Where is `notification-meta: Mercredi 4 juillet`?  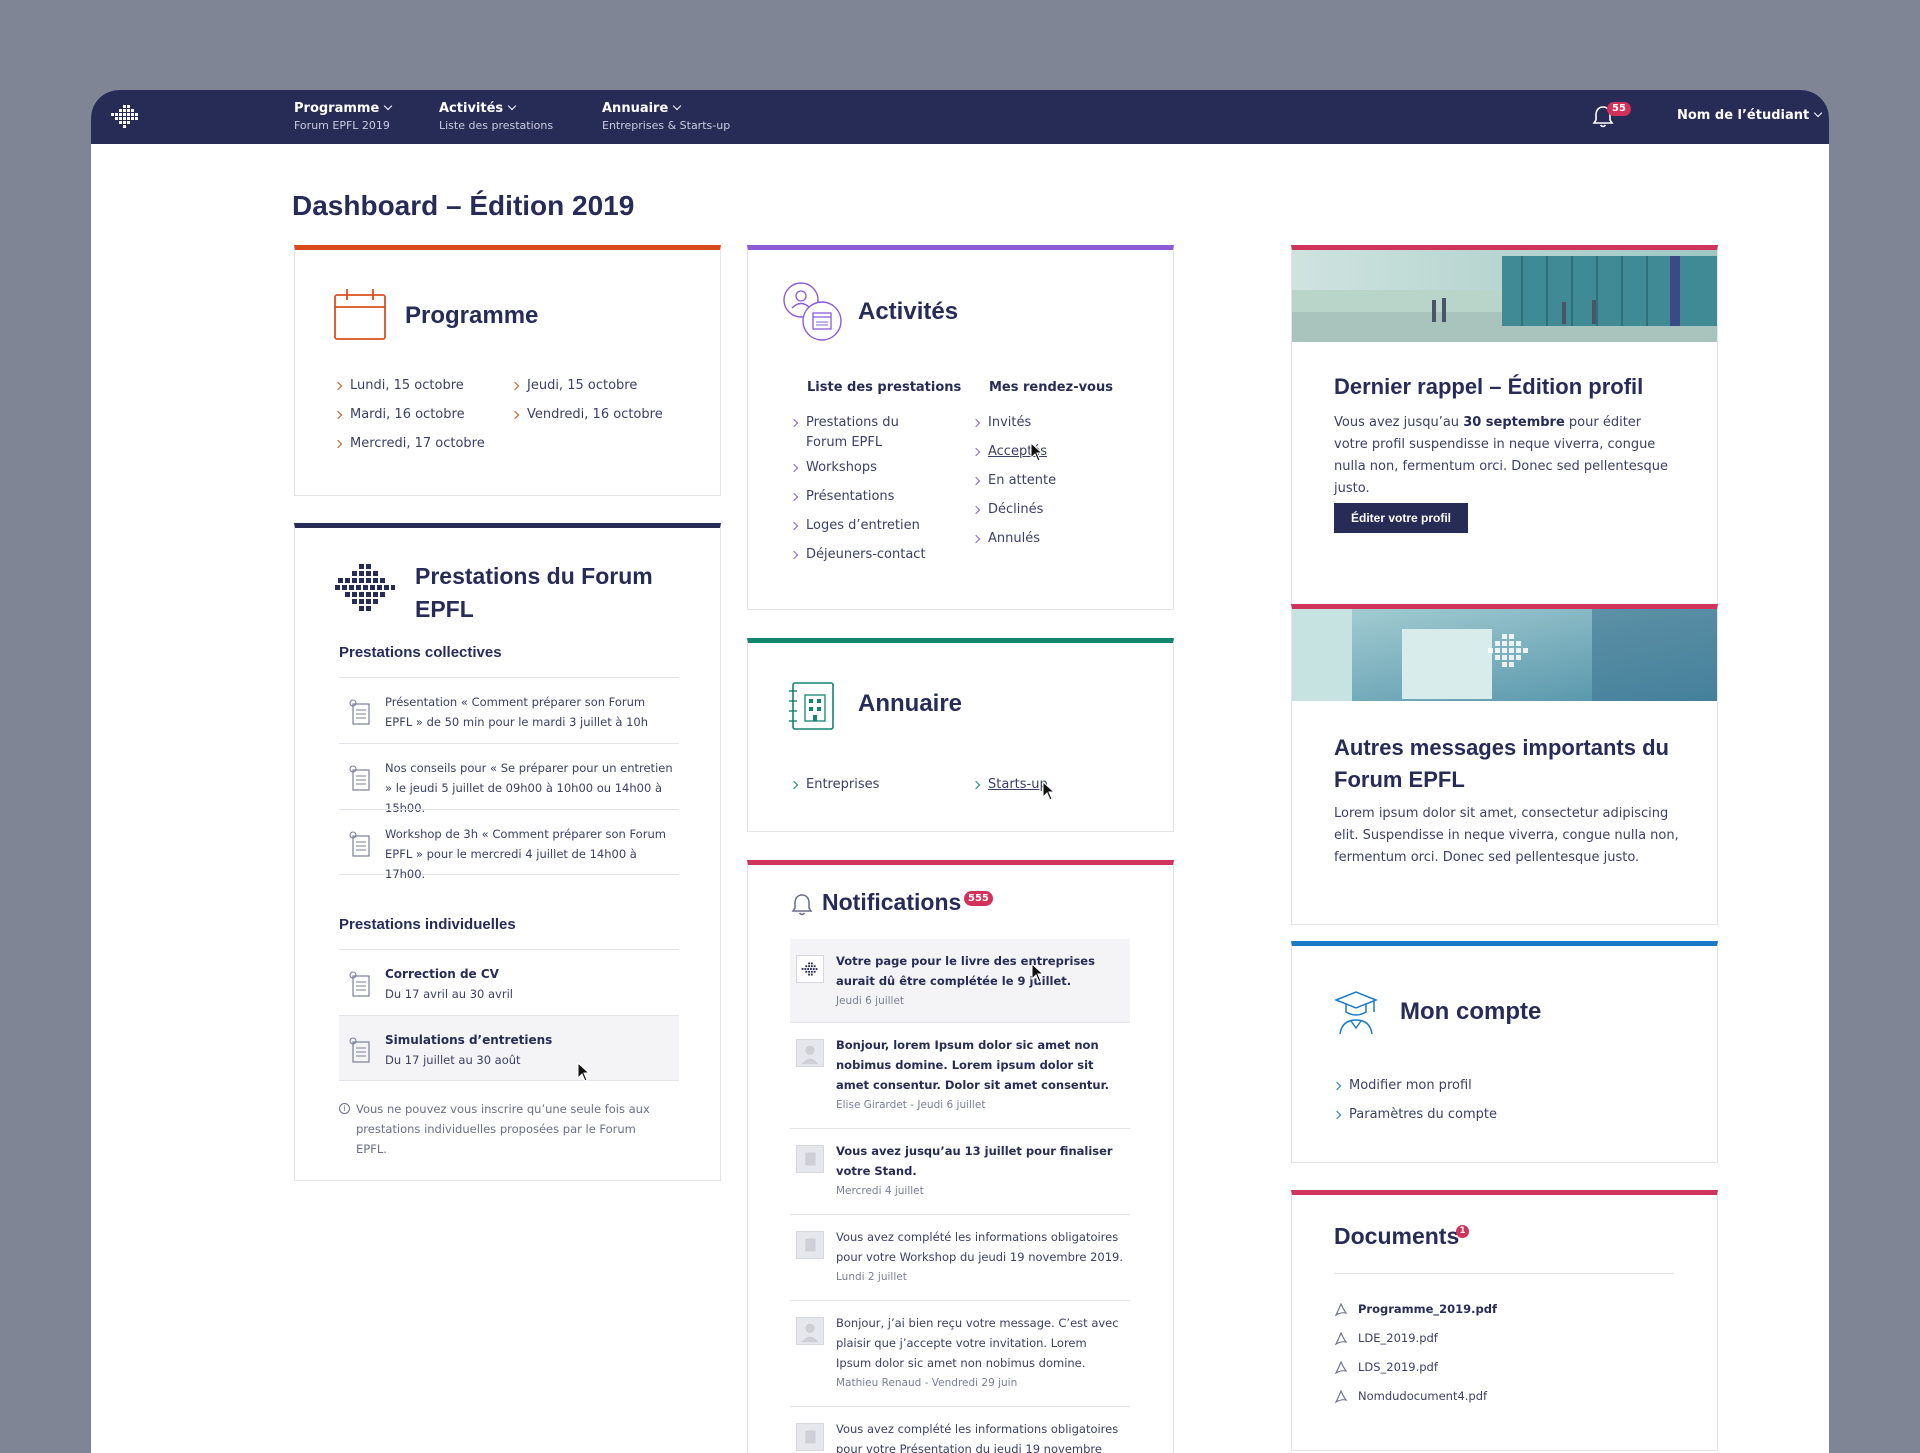
notification-meta: Mercredi 4 juillet is located at coordinates (880, 1191).